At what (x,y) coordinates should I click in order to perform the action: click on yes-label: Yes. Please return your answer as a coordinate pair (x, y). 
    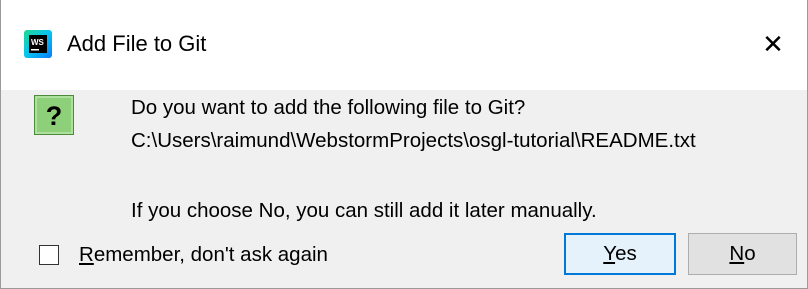
    Looking at the image, I should click on (620, 253).